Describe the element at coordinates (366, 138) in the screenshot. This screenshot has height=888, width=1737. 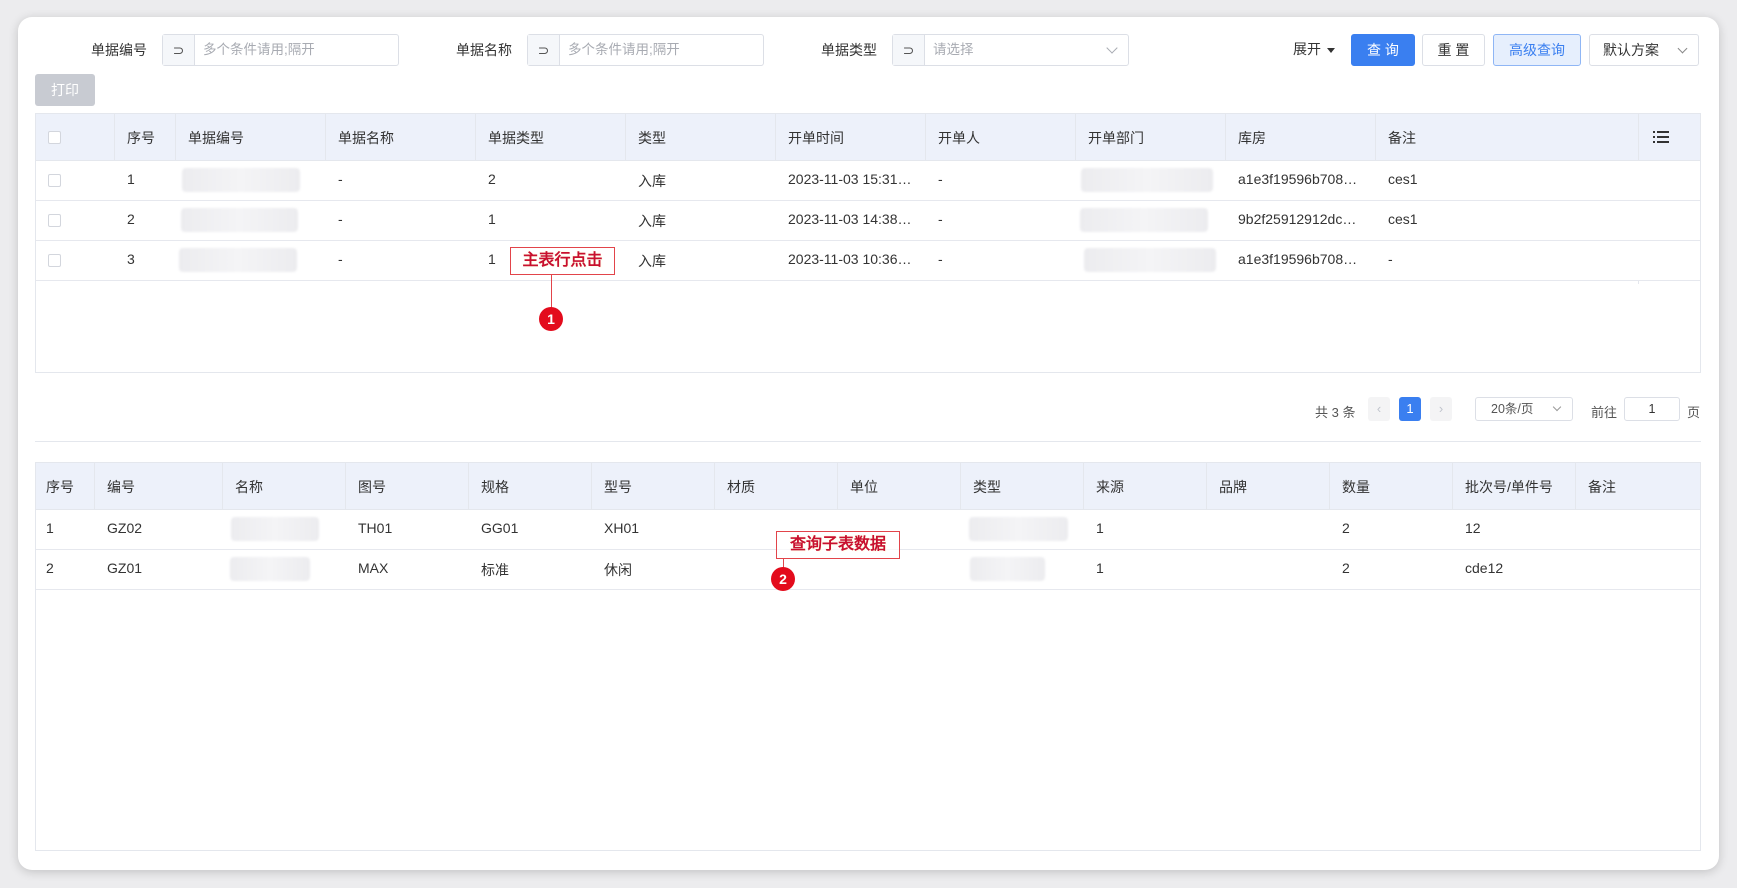
I see `header-doc-name: 单据名称` at that location.